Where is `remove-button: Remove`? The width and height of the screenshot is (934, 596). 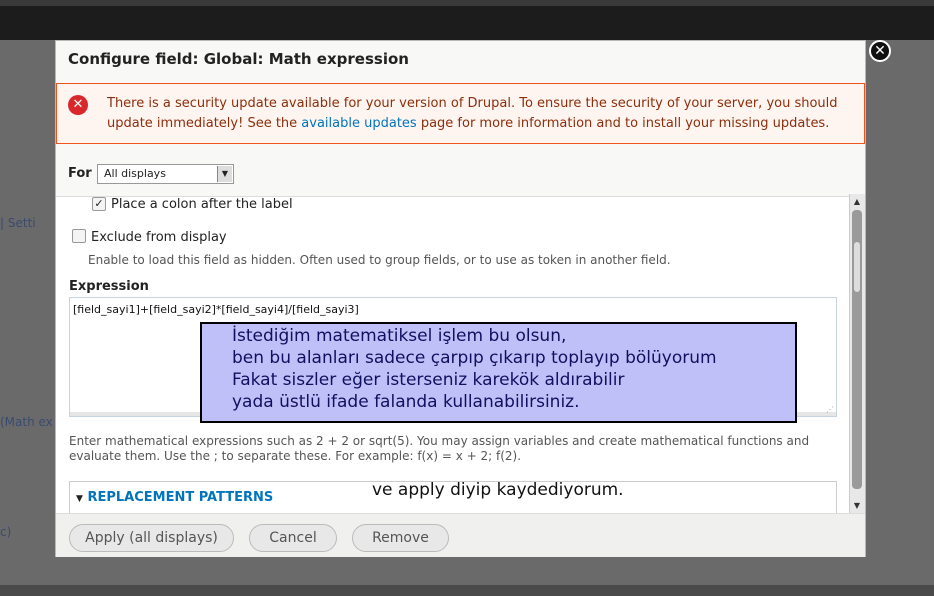 remove-button: Remove is located at coordinates (400, 538).